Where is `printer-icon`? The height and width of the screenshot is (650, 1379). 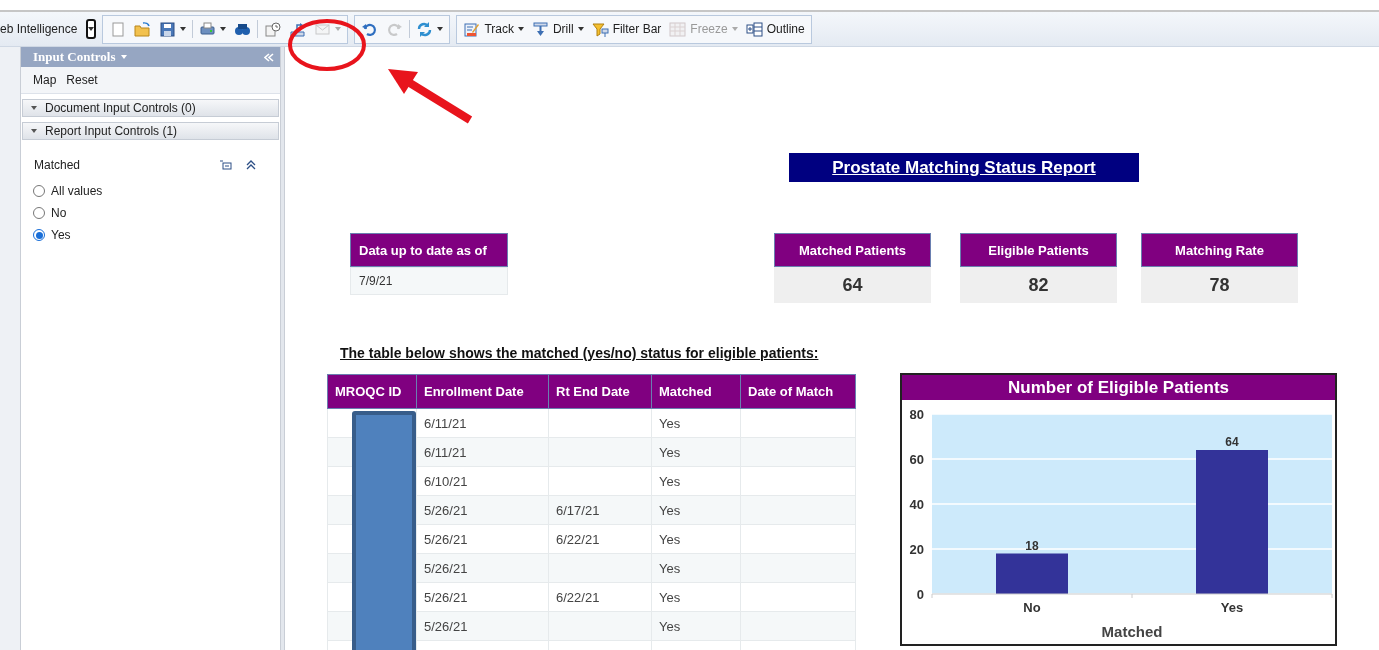
printer-icon is located at coordinates (208, 29).